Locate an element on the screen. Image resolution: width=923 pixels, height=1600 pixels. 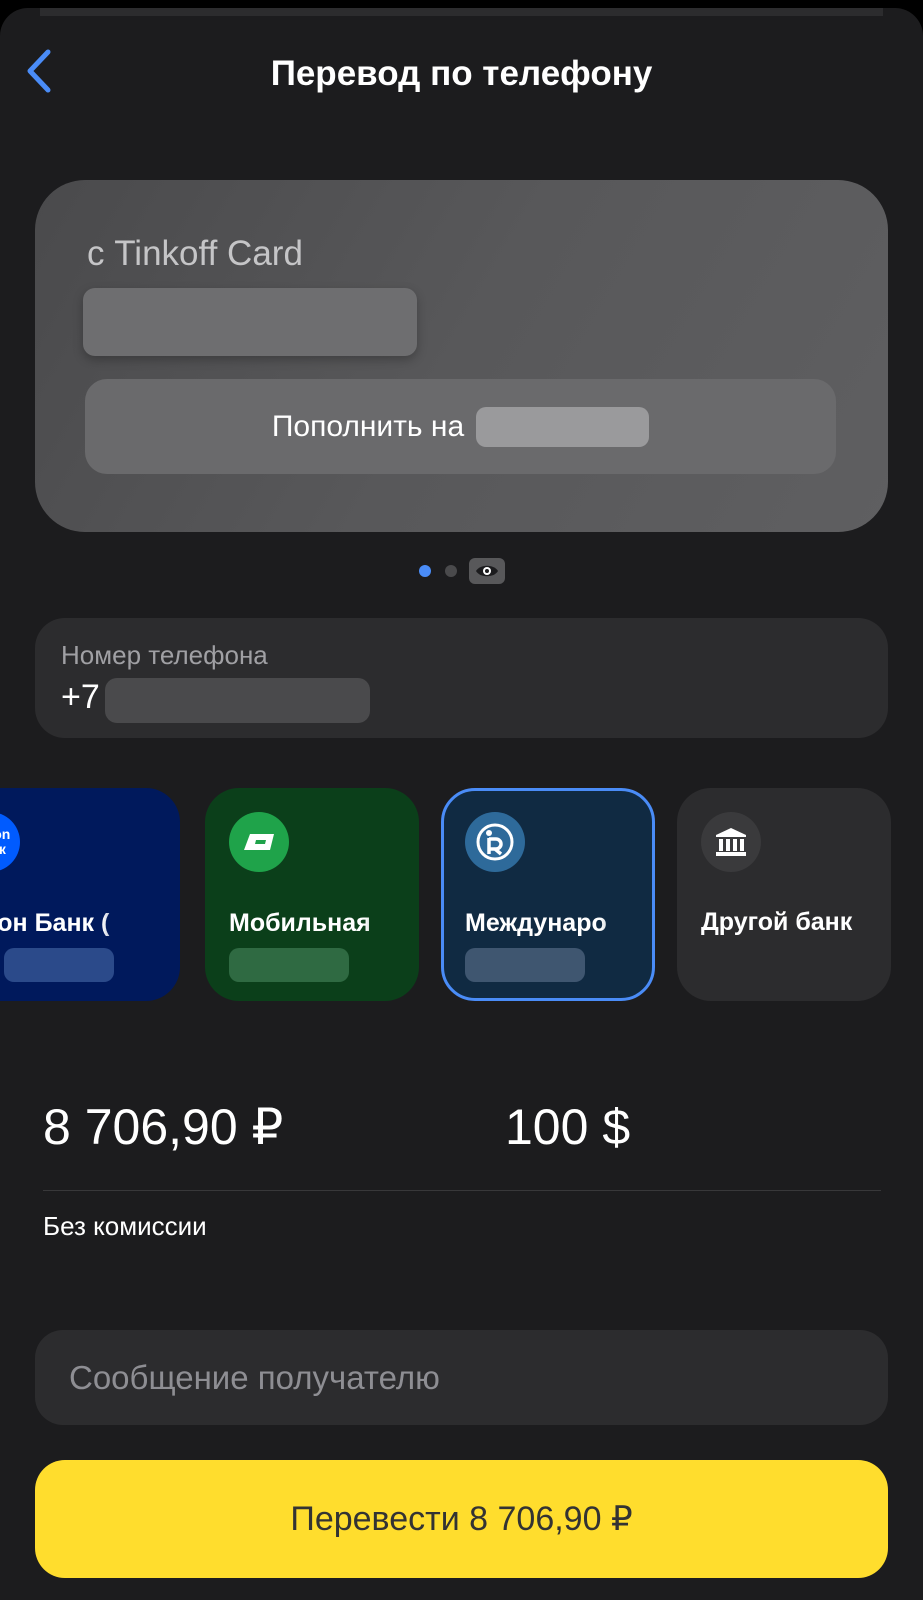
show-balance-button is located at coordinates (487, 571).